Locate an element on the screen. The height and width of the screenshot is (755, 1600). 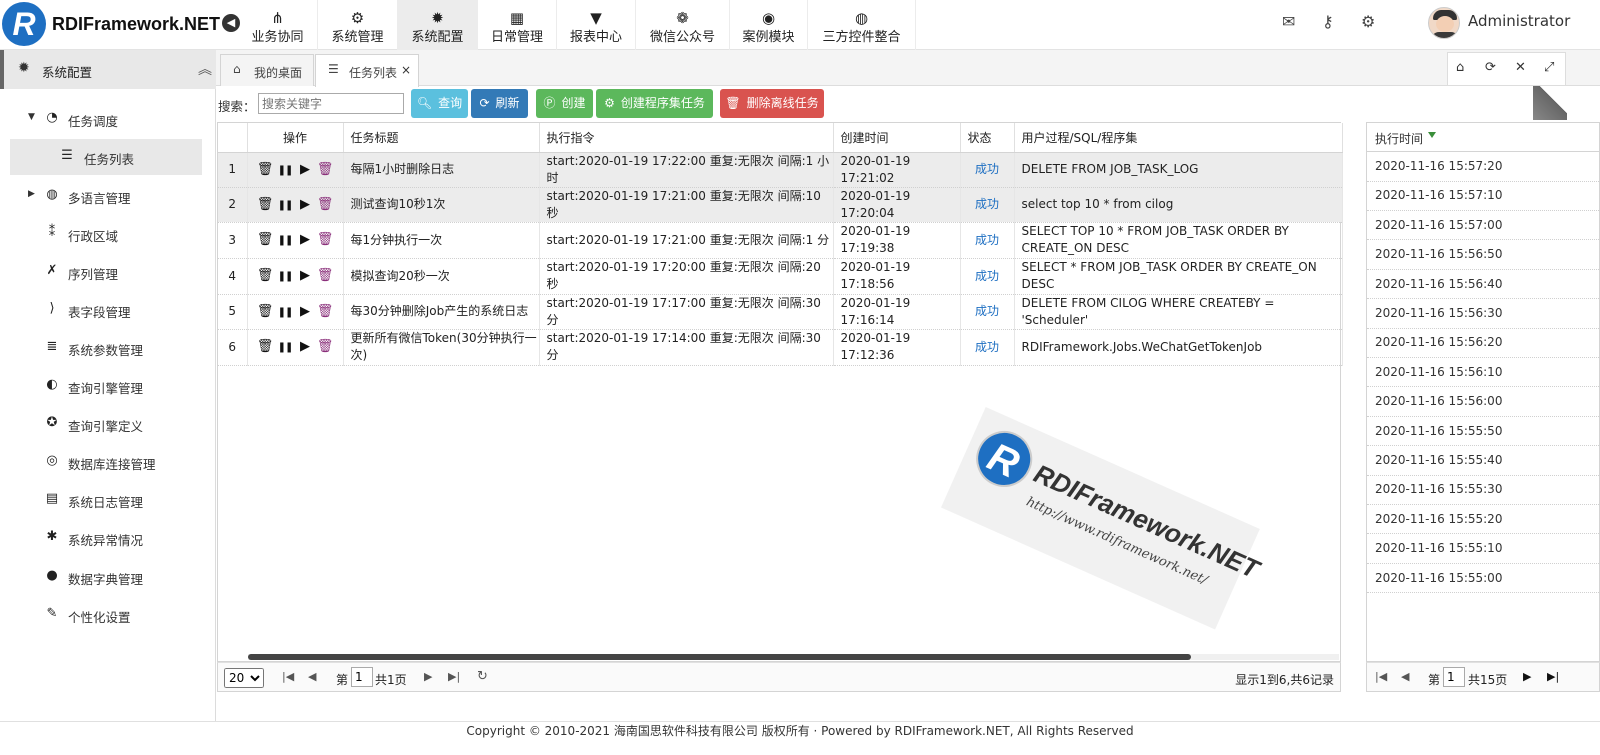
fullscreen-icon: ⤢ is located at coordinates (1549, 67).